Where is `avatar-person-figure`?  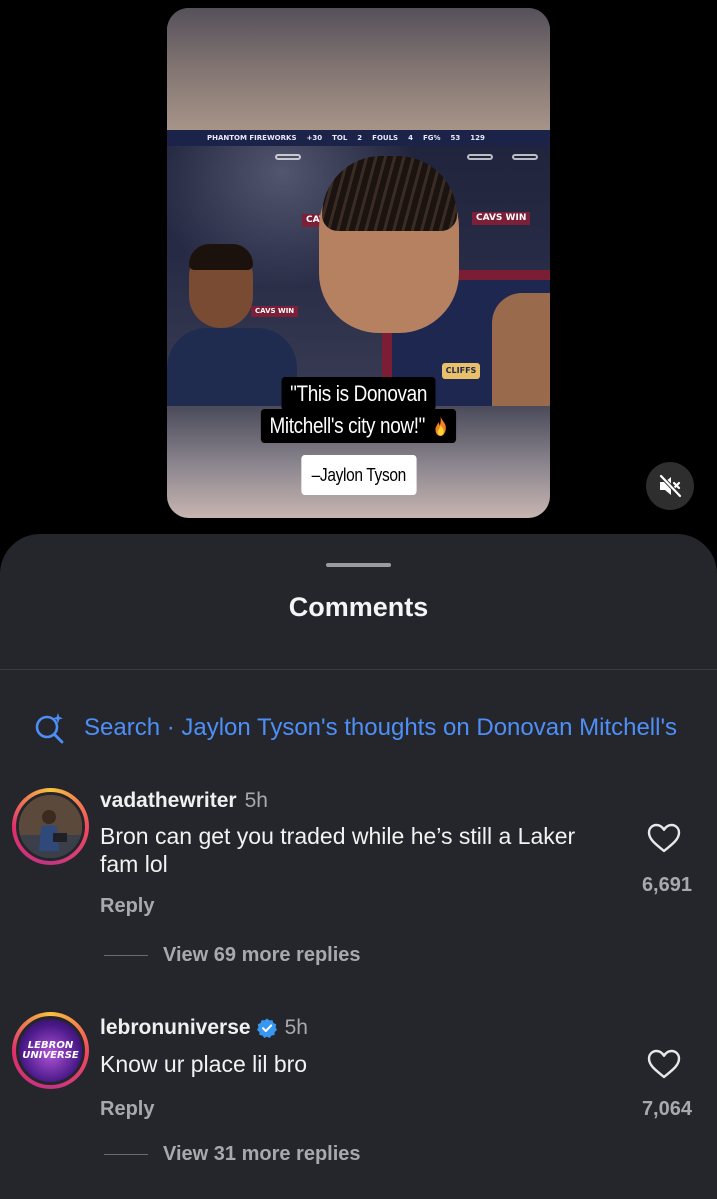 avatar-person-figure is located at coordinates (50, 826).